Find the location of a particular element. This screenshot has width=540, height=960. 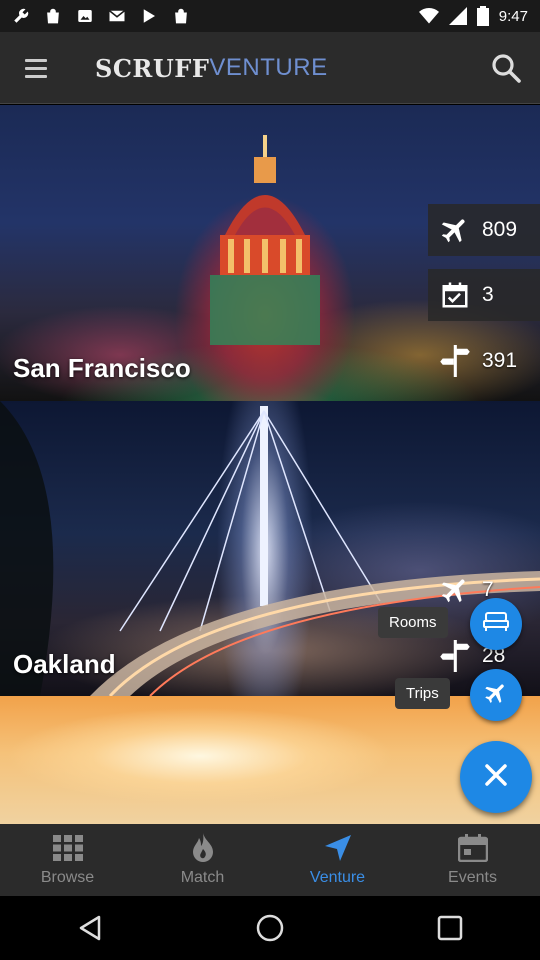

grid-icon is located at coordinates (68, 848).